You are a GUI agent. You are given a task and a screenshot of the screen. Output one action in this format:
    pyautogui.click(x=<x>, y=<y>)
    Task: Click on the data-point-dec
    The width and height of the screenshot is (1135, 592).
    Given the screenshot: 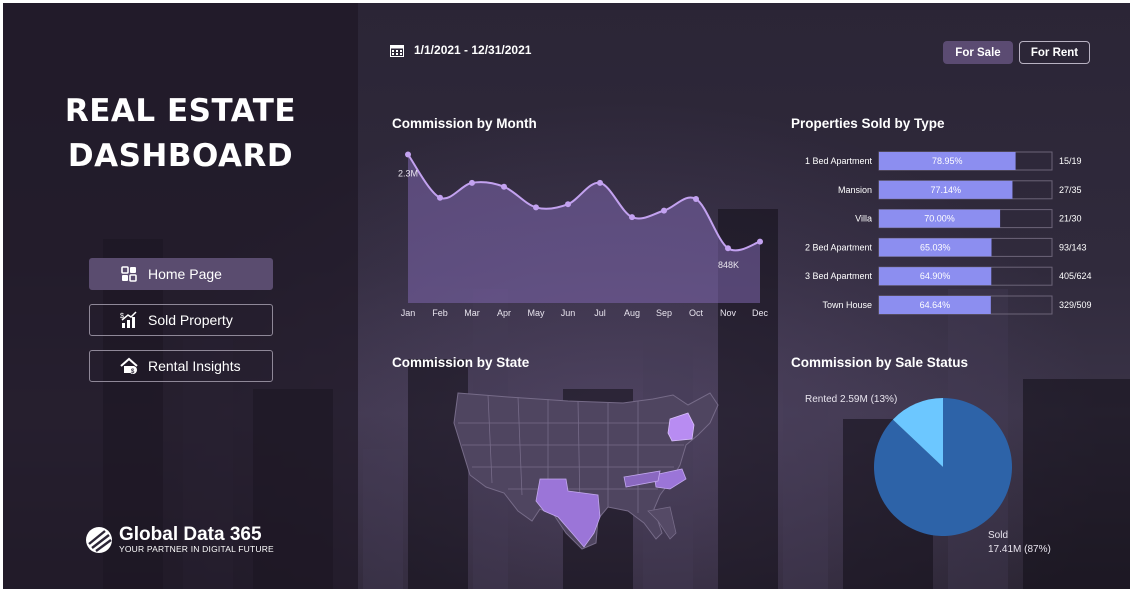 What is the action you would take?
    pyautogui.click(x=760, y=241)
    